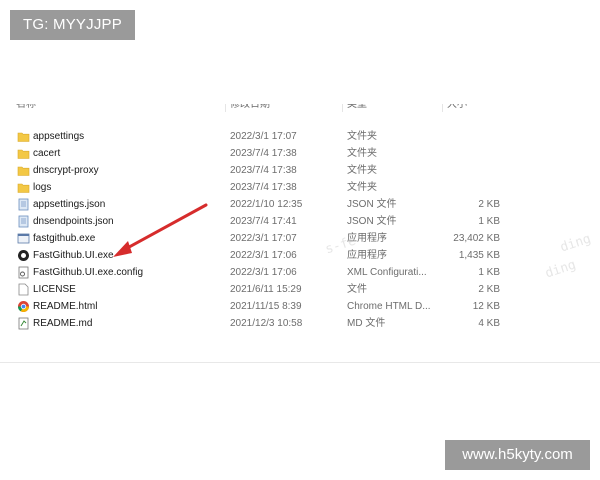  Describe the element at coordinates (357, 289) in the screenshot. I see `file-type: 文件` at that location.